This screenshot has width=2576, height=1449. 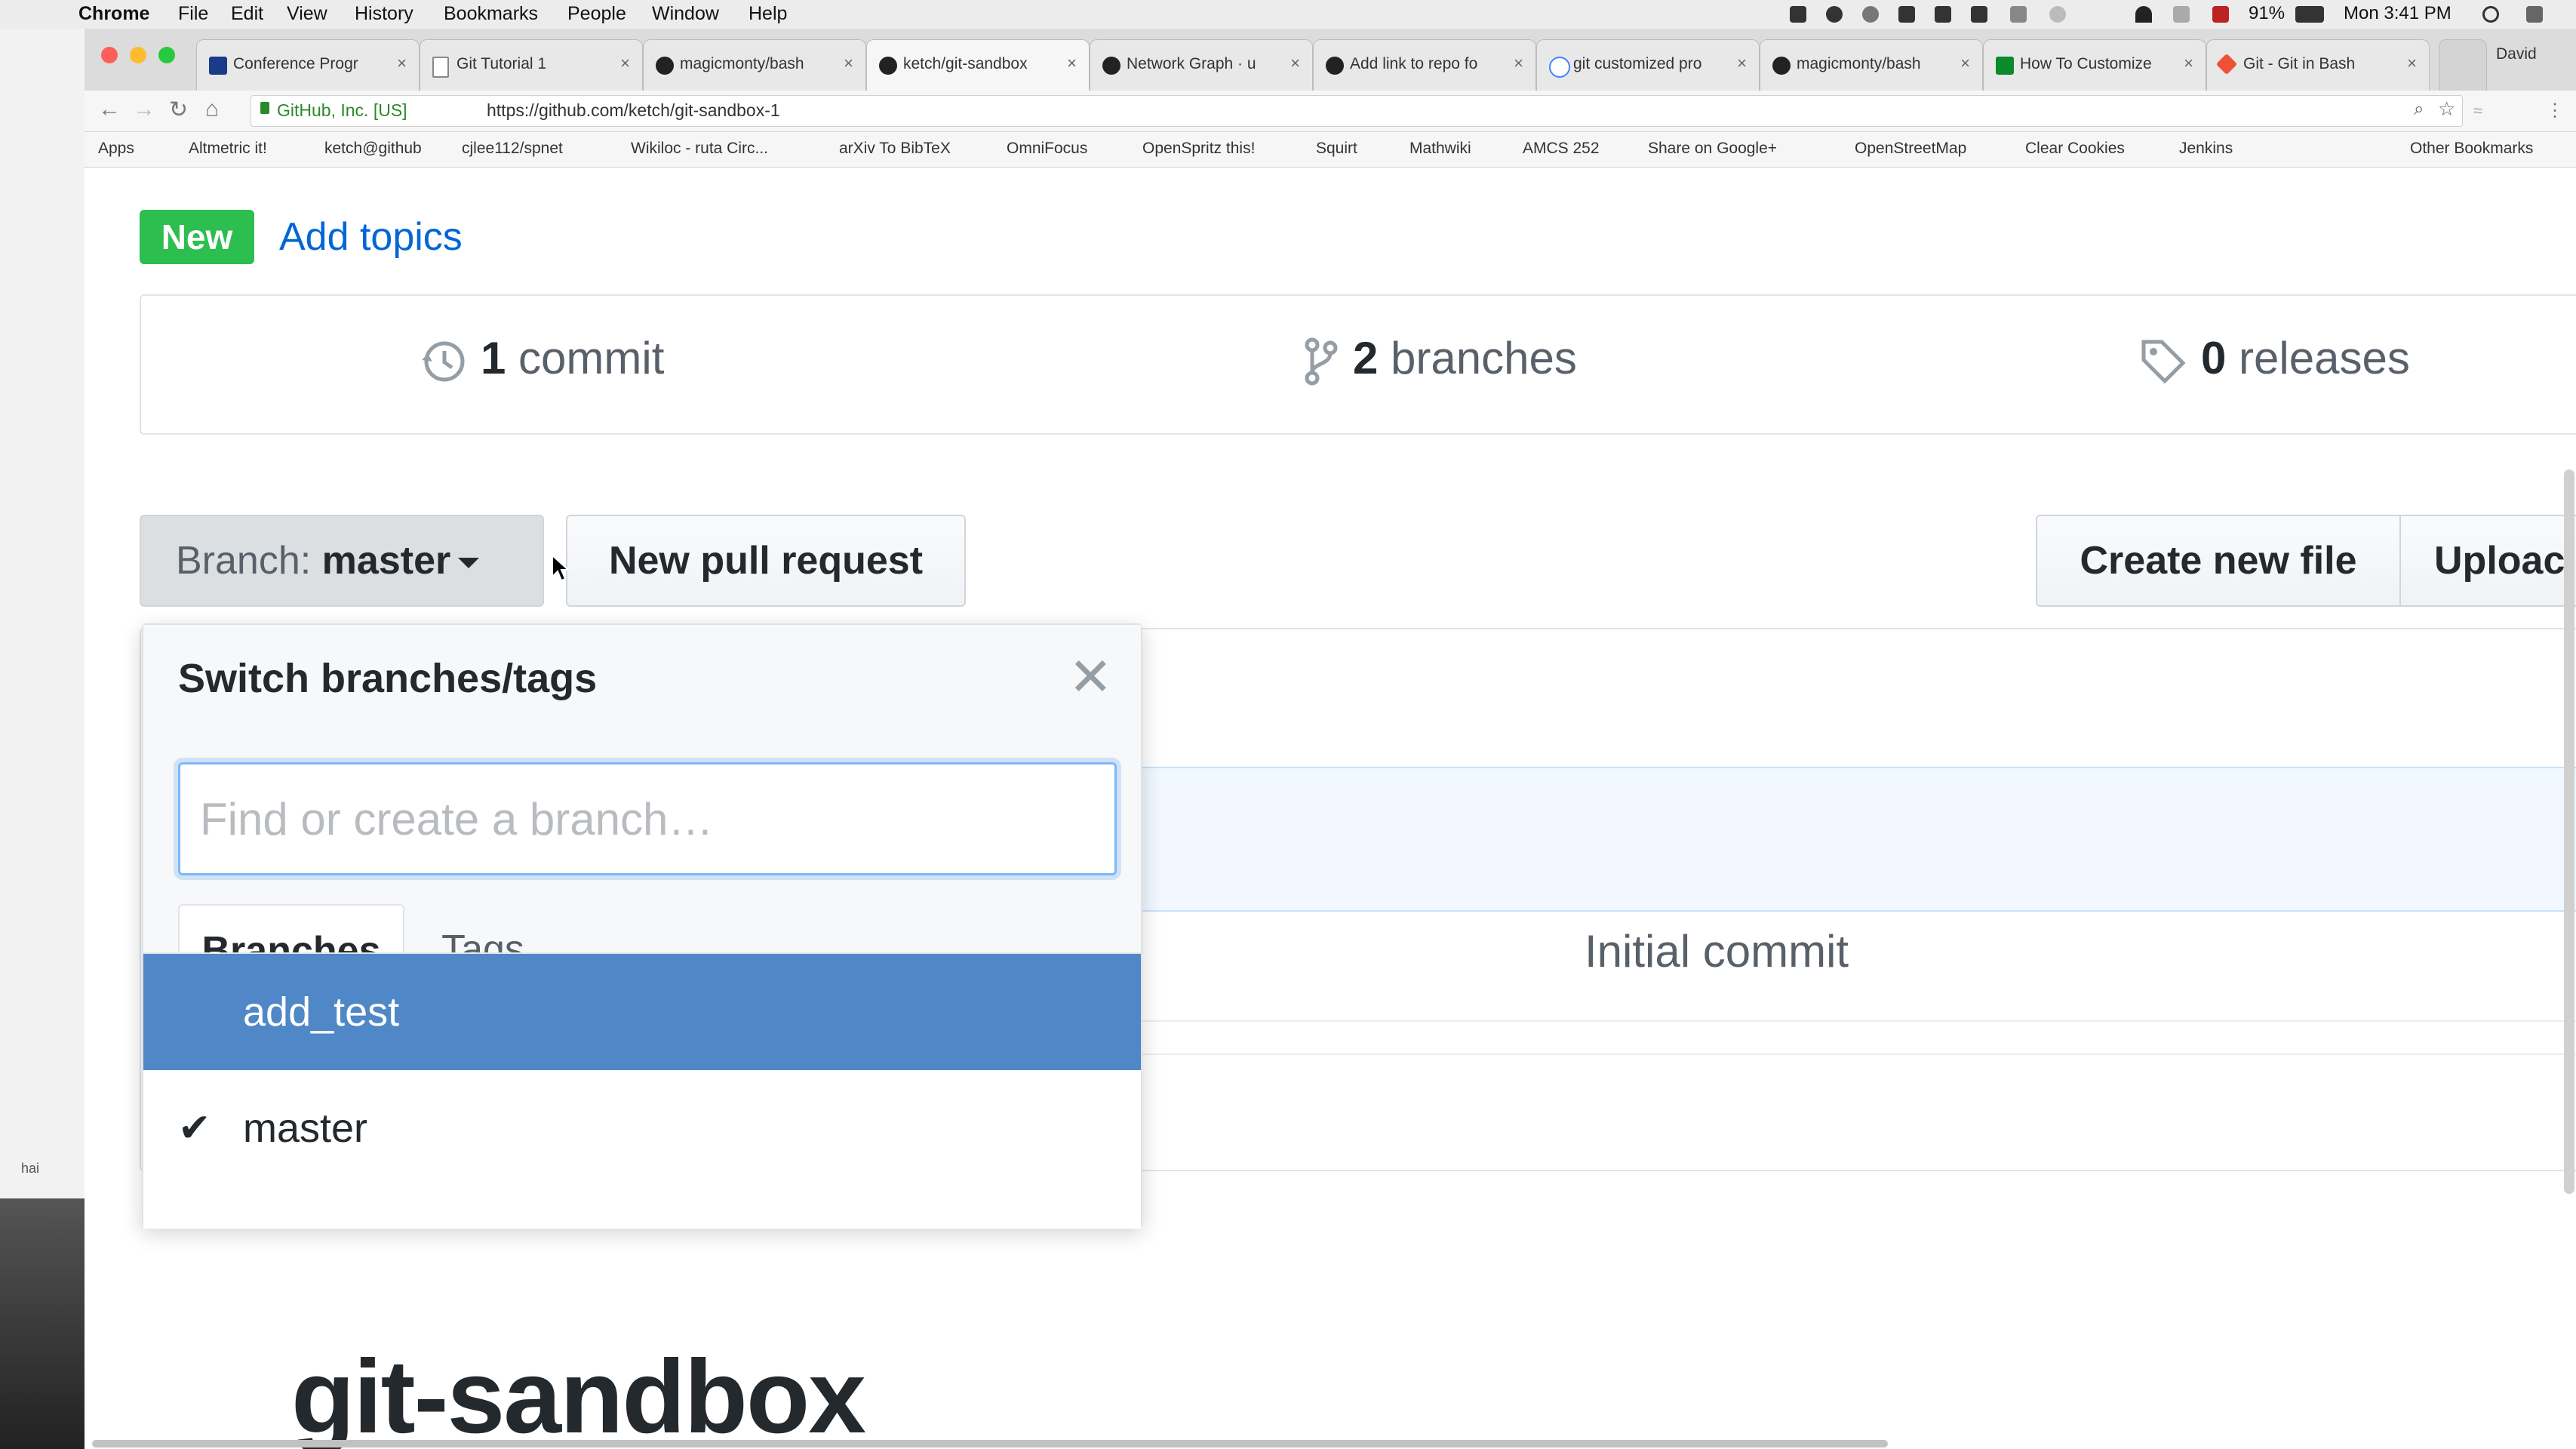 I want to click on extension-icon: ≈, so click(x=2477, y=111).